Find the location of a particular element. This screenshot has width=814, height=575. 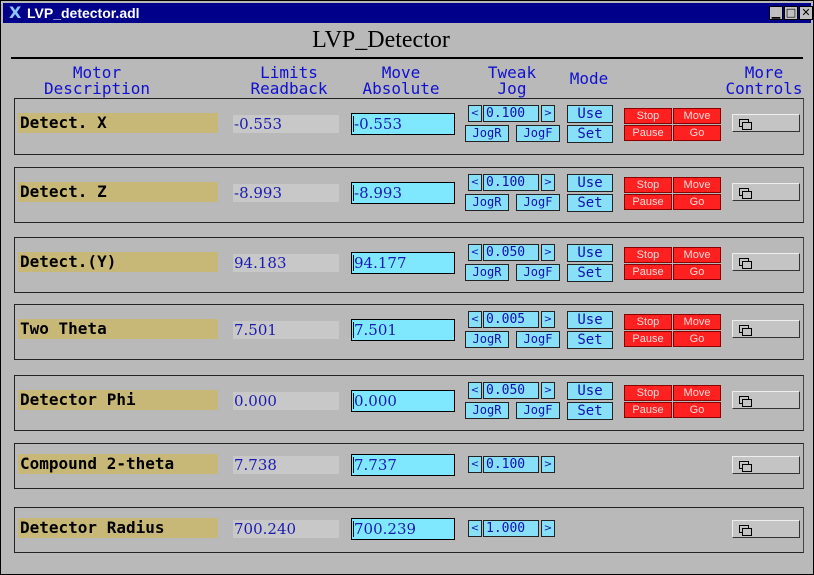

header-move-absolute: Move Absolute is located at coordinates (401, 80).